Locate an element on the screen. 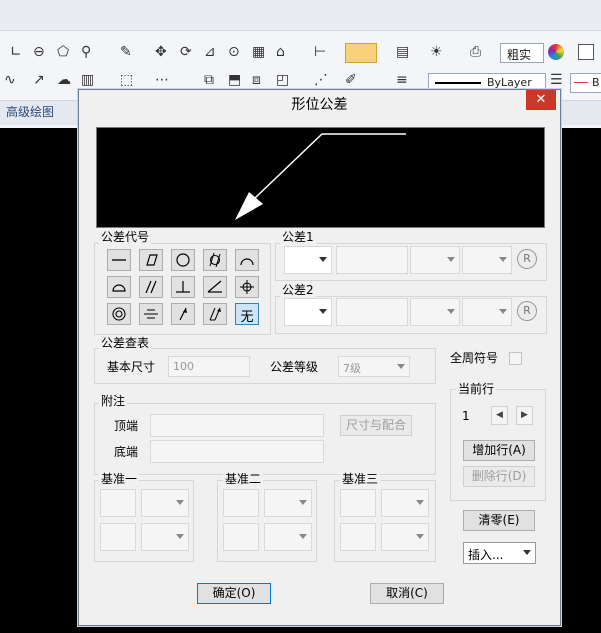 The height and width of the screenshot is (633, 601). ok-button: 确定(O) is located at coordinates (234, 593).